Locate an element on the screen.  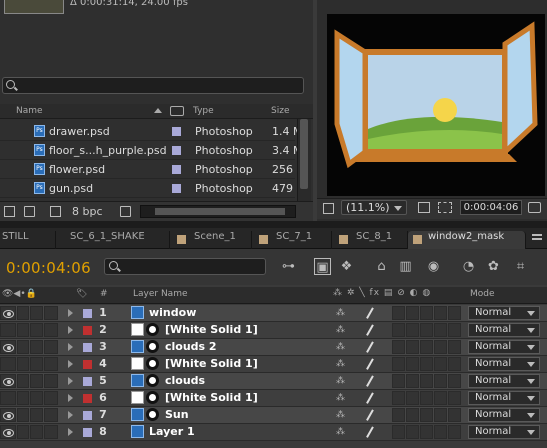
layer-row: 7 Sun ⁂ Normal is located at coordinates (273, 415).